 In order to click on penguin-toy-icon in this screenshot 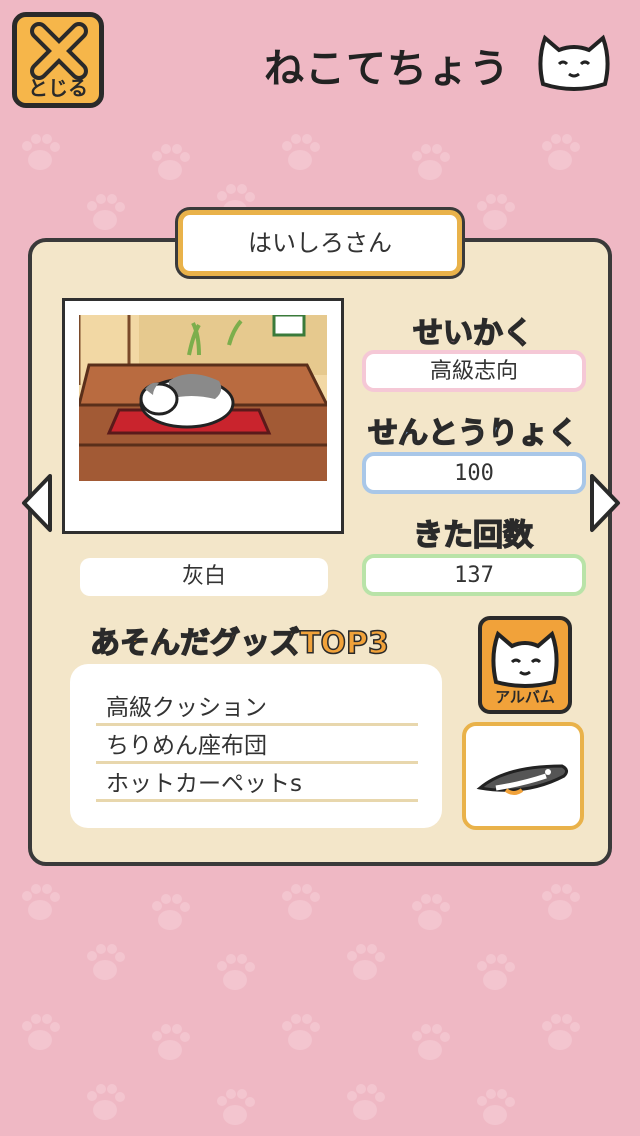, I will do `click(522, 779)`.